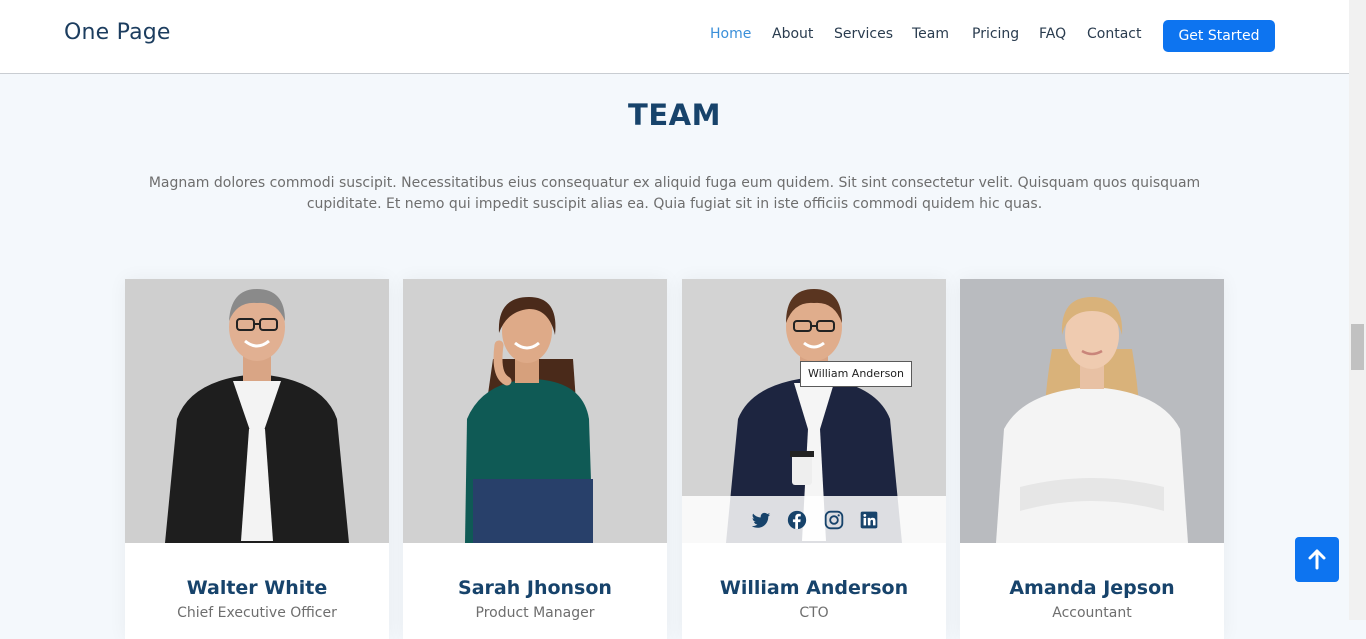 Image resolution: width=1366 pixels, height=639 pixels. Describe the element at coordinates (674, 115) in the screenshot. I see `section-title: TEAM` at that location.